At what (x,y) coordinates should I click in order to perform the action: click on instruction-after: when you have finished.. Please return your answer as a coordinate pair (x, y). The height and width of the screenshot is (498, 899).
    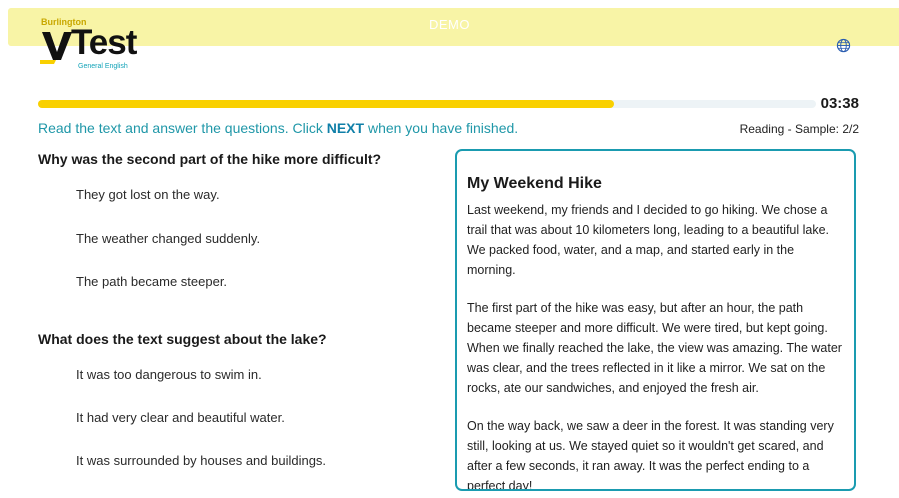
    Looking at the image, I should click on (441, 128).